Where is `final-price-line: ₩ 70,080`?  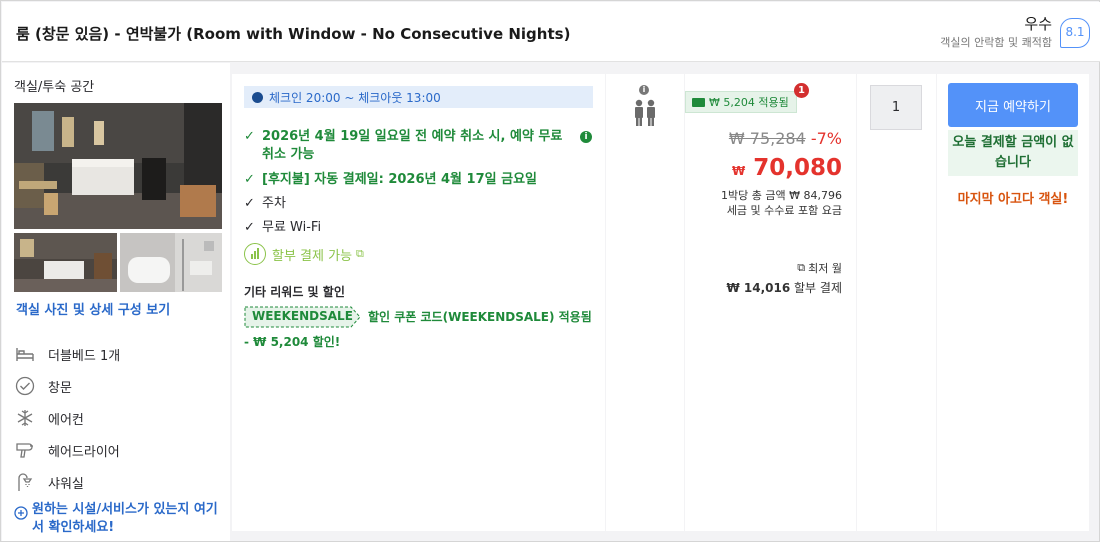
final-price-line: ₩ 70,080 is located at coordinates (787, 168).